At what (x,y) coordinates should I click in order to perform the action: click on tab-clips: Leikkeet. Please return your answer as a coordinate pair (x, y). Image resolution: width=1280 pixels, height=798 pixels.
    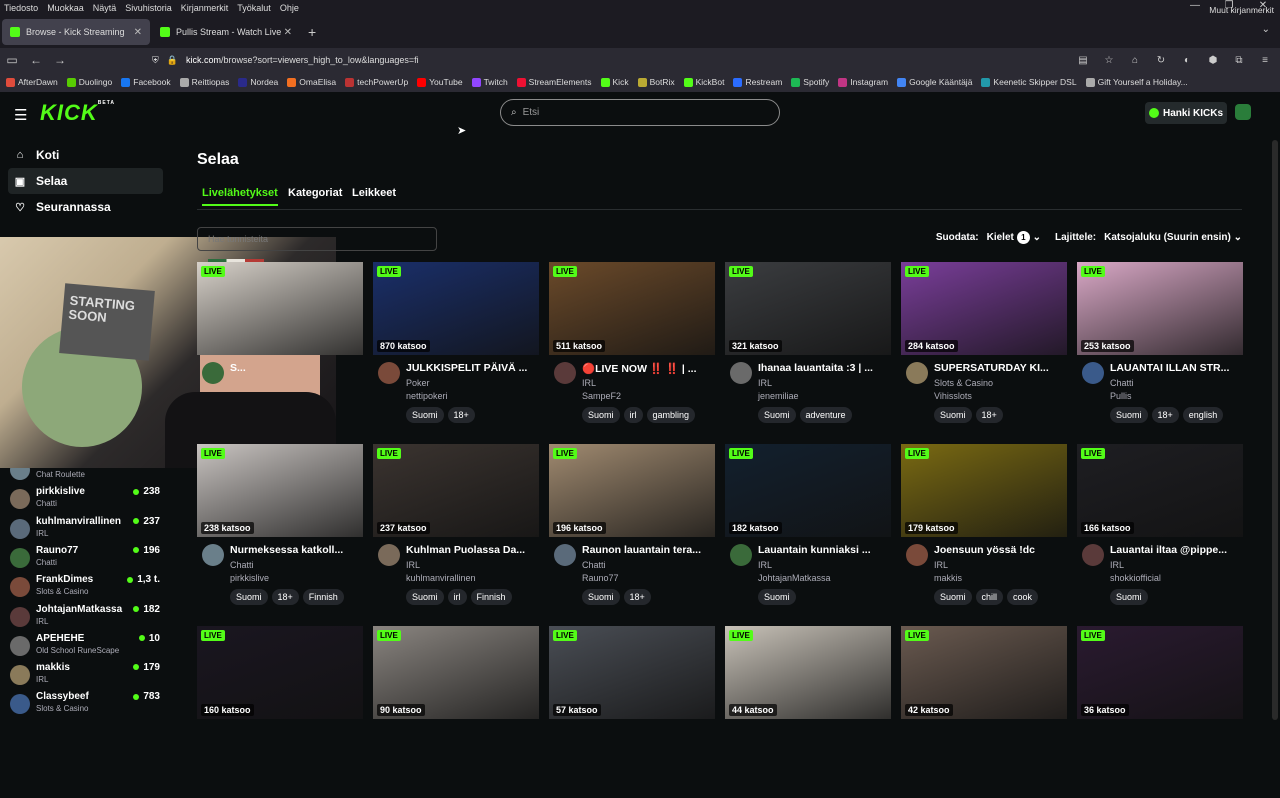
    Looking at the image, I should click on (374, 193).